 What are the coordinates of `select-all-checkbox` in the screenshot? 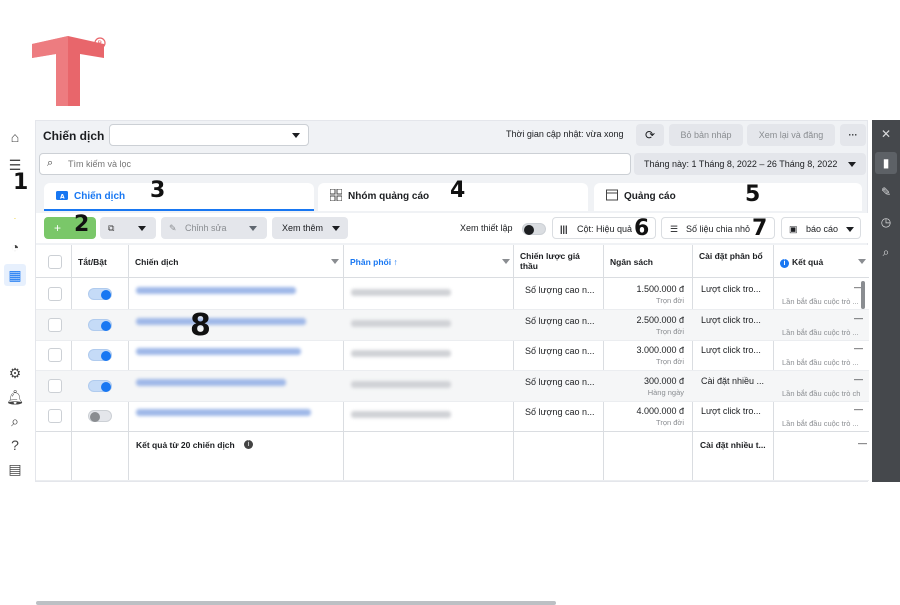 It's located at (55, 262).